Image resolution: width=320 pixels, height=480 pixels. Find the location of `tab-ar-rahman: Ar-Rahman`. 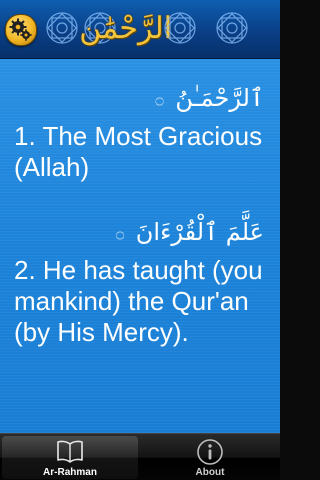

tab-ar-rahman: Ar-Rahman is located at coordinates (70, 457).